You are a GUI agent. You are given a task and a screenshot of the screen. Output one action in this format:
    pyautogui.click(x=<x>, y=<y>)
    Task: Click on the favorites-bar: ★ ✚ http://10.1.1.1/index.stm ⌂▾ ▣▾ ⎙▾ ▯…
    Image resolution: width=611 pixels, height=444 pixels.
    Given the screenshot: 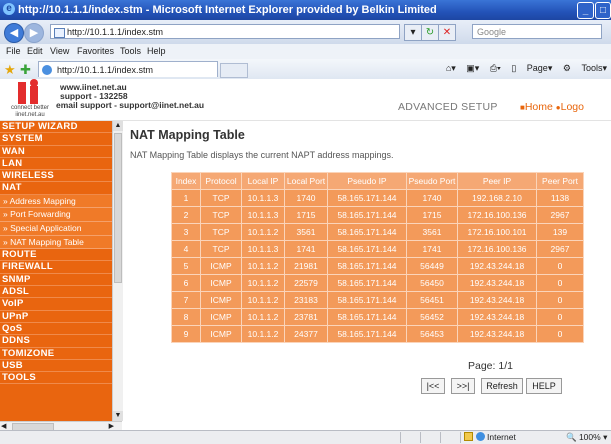 What is the action you would take?
    pyautogui.click(x=305, y=69)
    